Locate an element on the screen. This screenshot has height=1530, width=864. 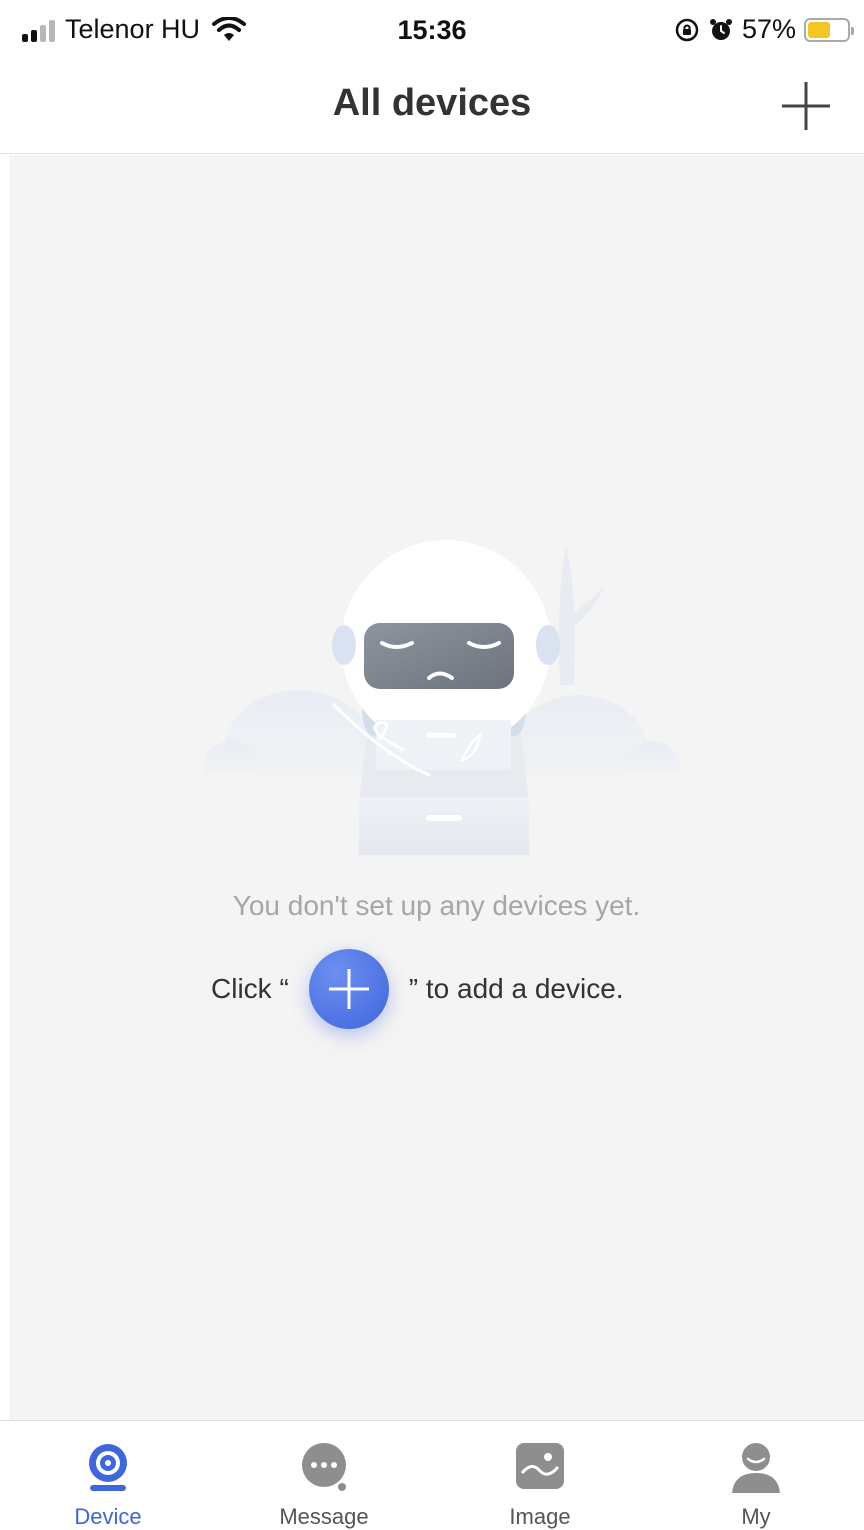
add-device-button is located at coordinates (806, 106).